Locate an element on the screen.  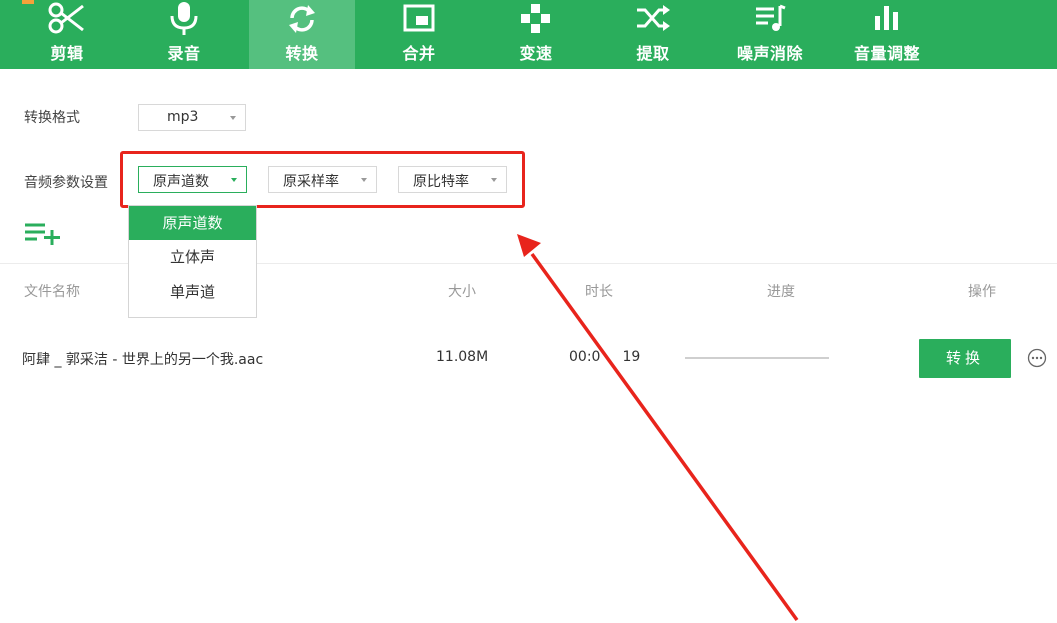
main-toolbar: 剪辑 录音 转换 合并 变速 提取 噪声消除 音量调整 is located at coordinates (528, 34).